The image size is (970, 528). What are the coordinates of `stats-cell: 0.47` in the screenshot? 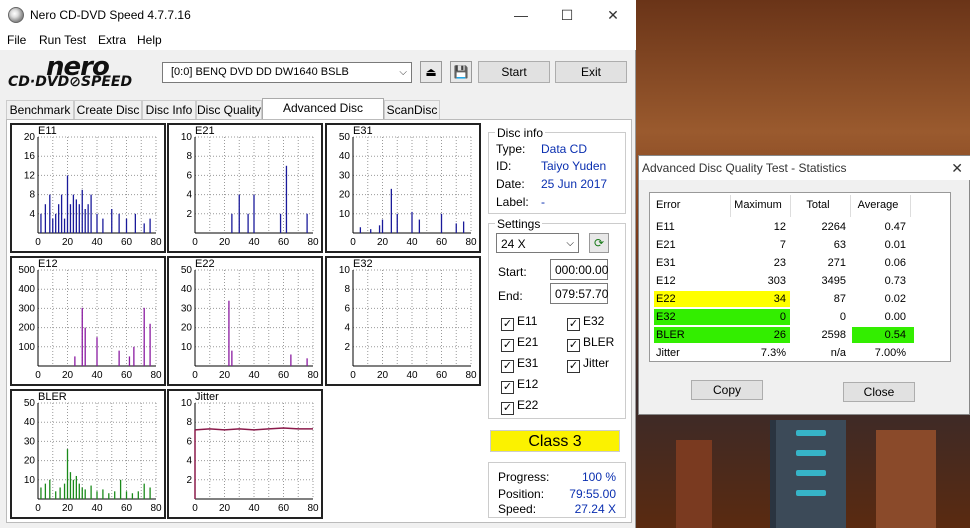 It's located at (895, 227).